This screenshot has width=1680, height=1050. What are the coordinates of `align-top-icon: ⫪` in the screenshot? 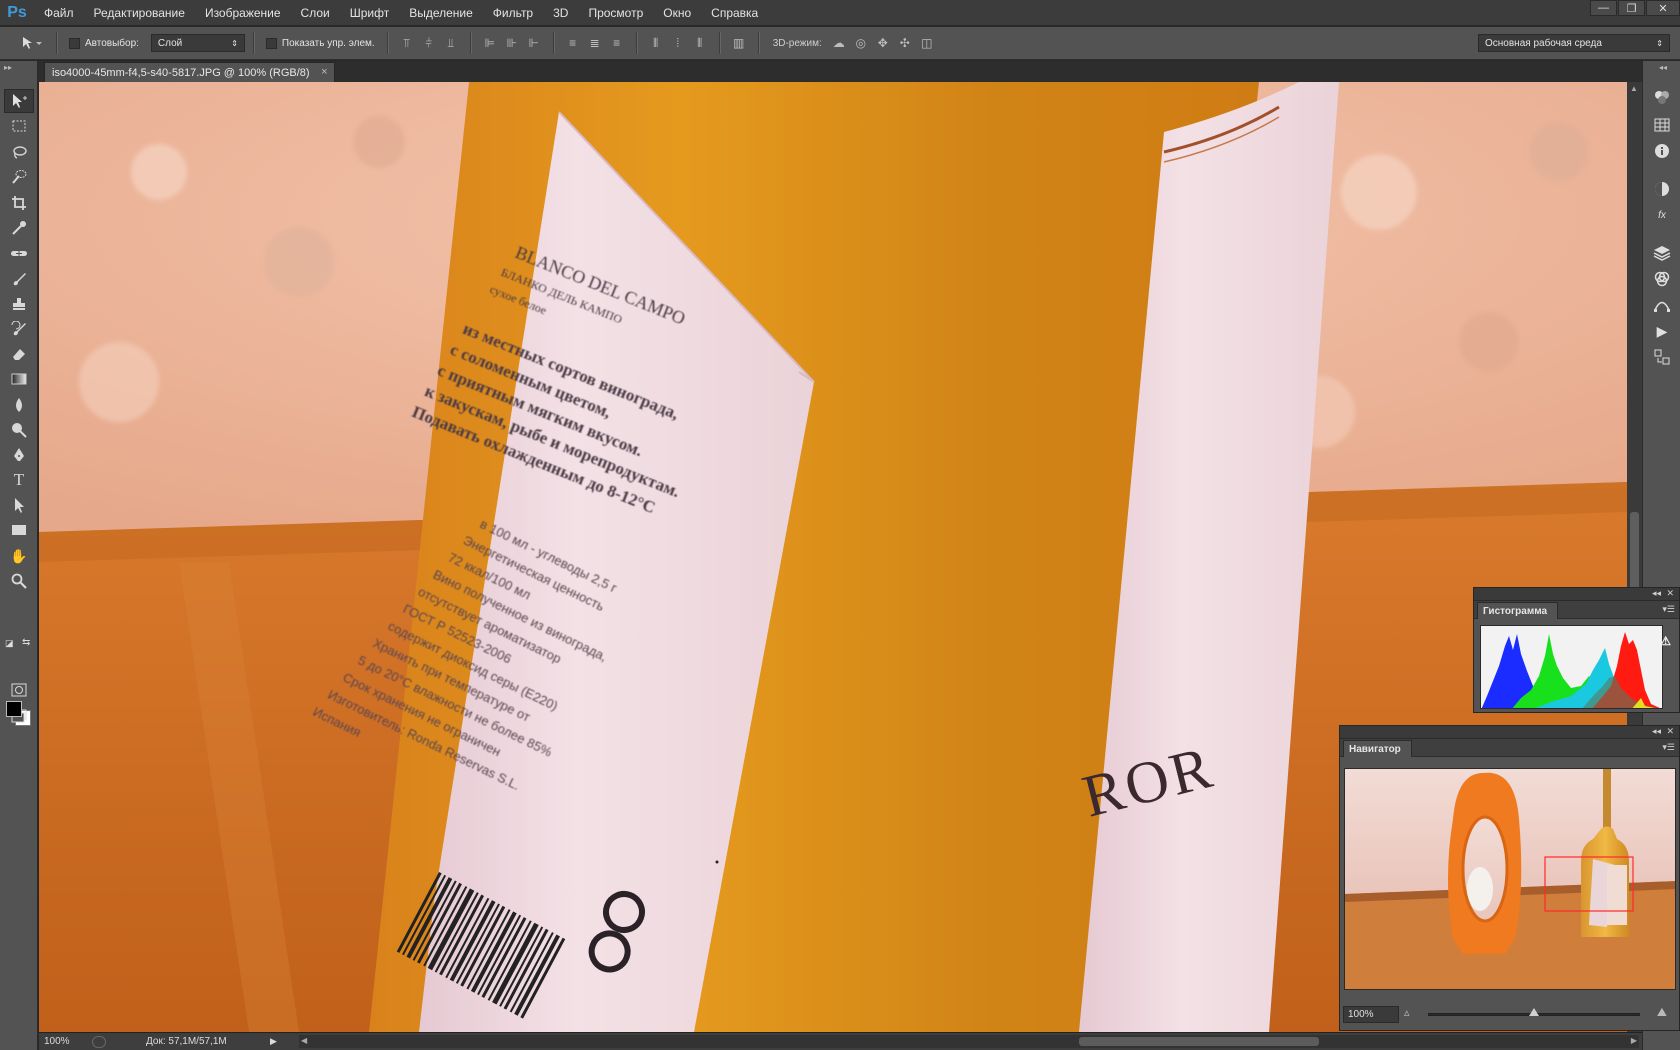 It's located at (407, 43).